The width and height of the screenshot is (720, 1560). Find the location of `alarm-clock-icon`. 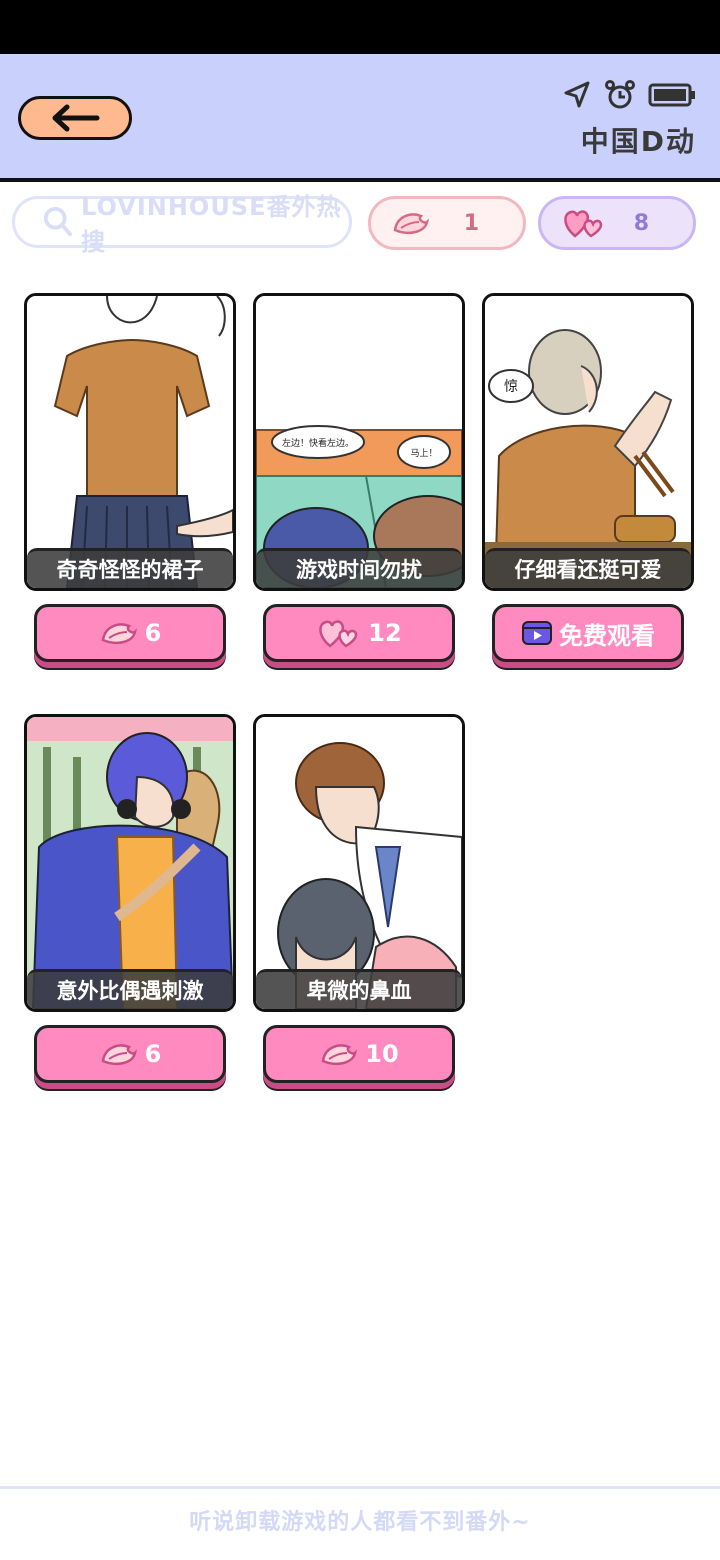

alarm-clock-icon is located at coordinates (620, 94).